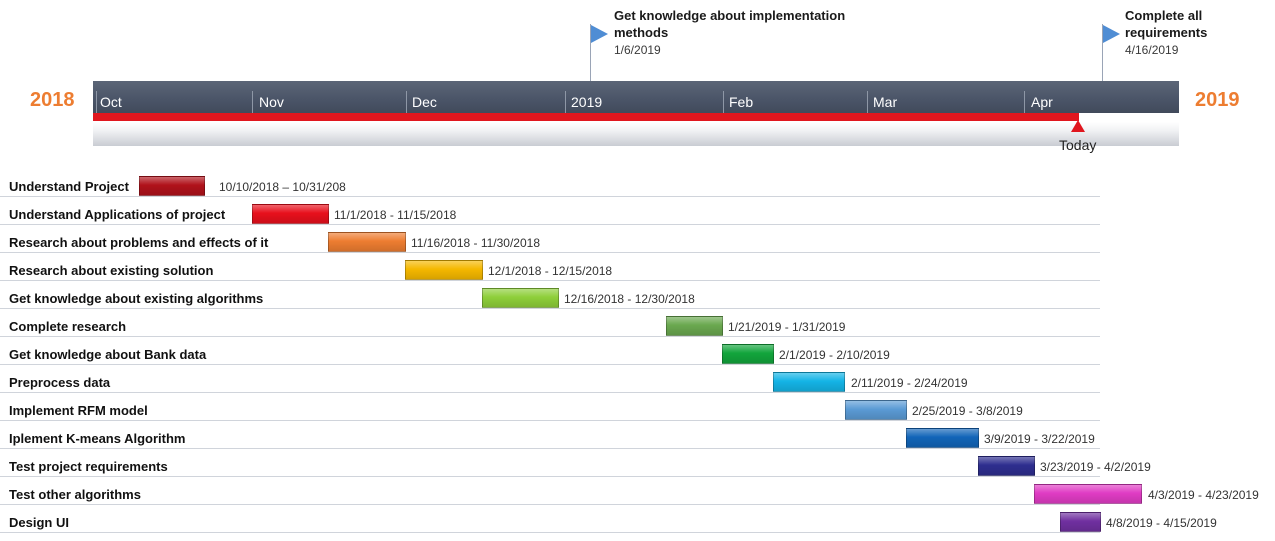 This screenshot has height=541, width=1275. What do you see at coordinates (282, 187) in the screenshot?
I see `task-date-range: 10/10/2018 – 10/31/208` at bounding box center [282, 187].